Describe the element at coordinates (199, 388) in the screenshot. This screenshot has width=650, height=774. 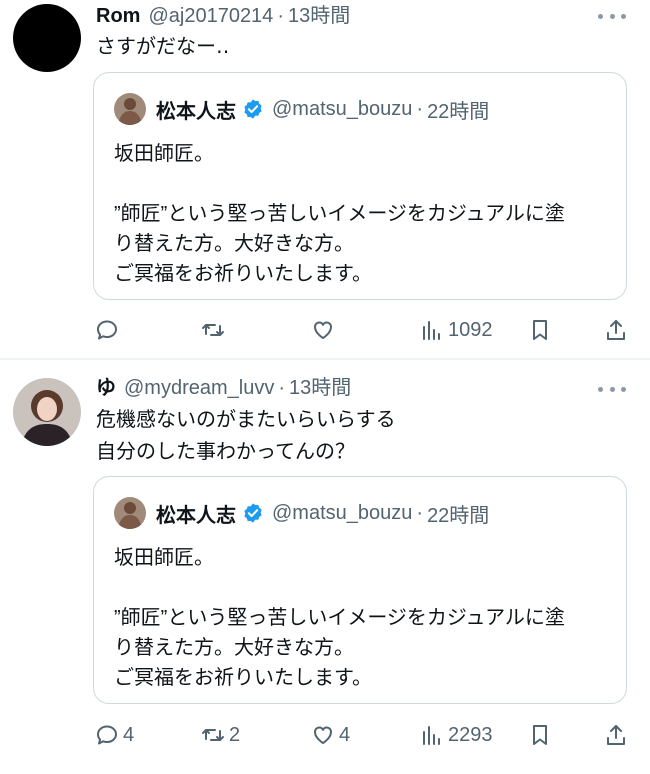
I see `handle: @mydream_luvv` at that location.